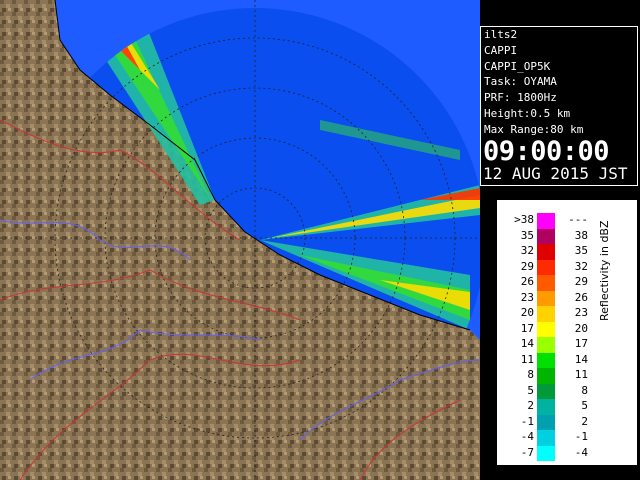 The image size is (640, 480). Describe the element at coordinates (527, 113) in the screenshot. I see `height-label: Height:0.5 km` at that location.